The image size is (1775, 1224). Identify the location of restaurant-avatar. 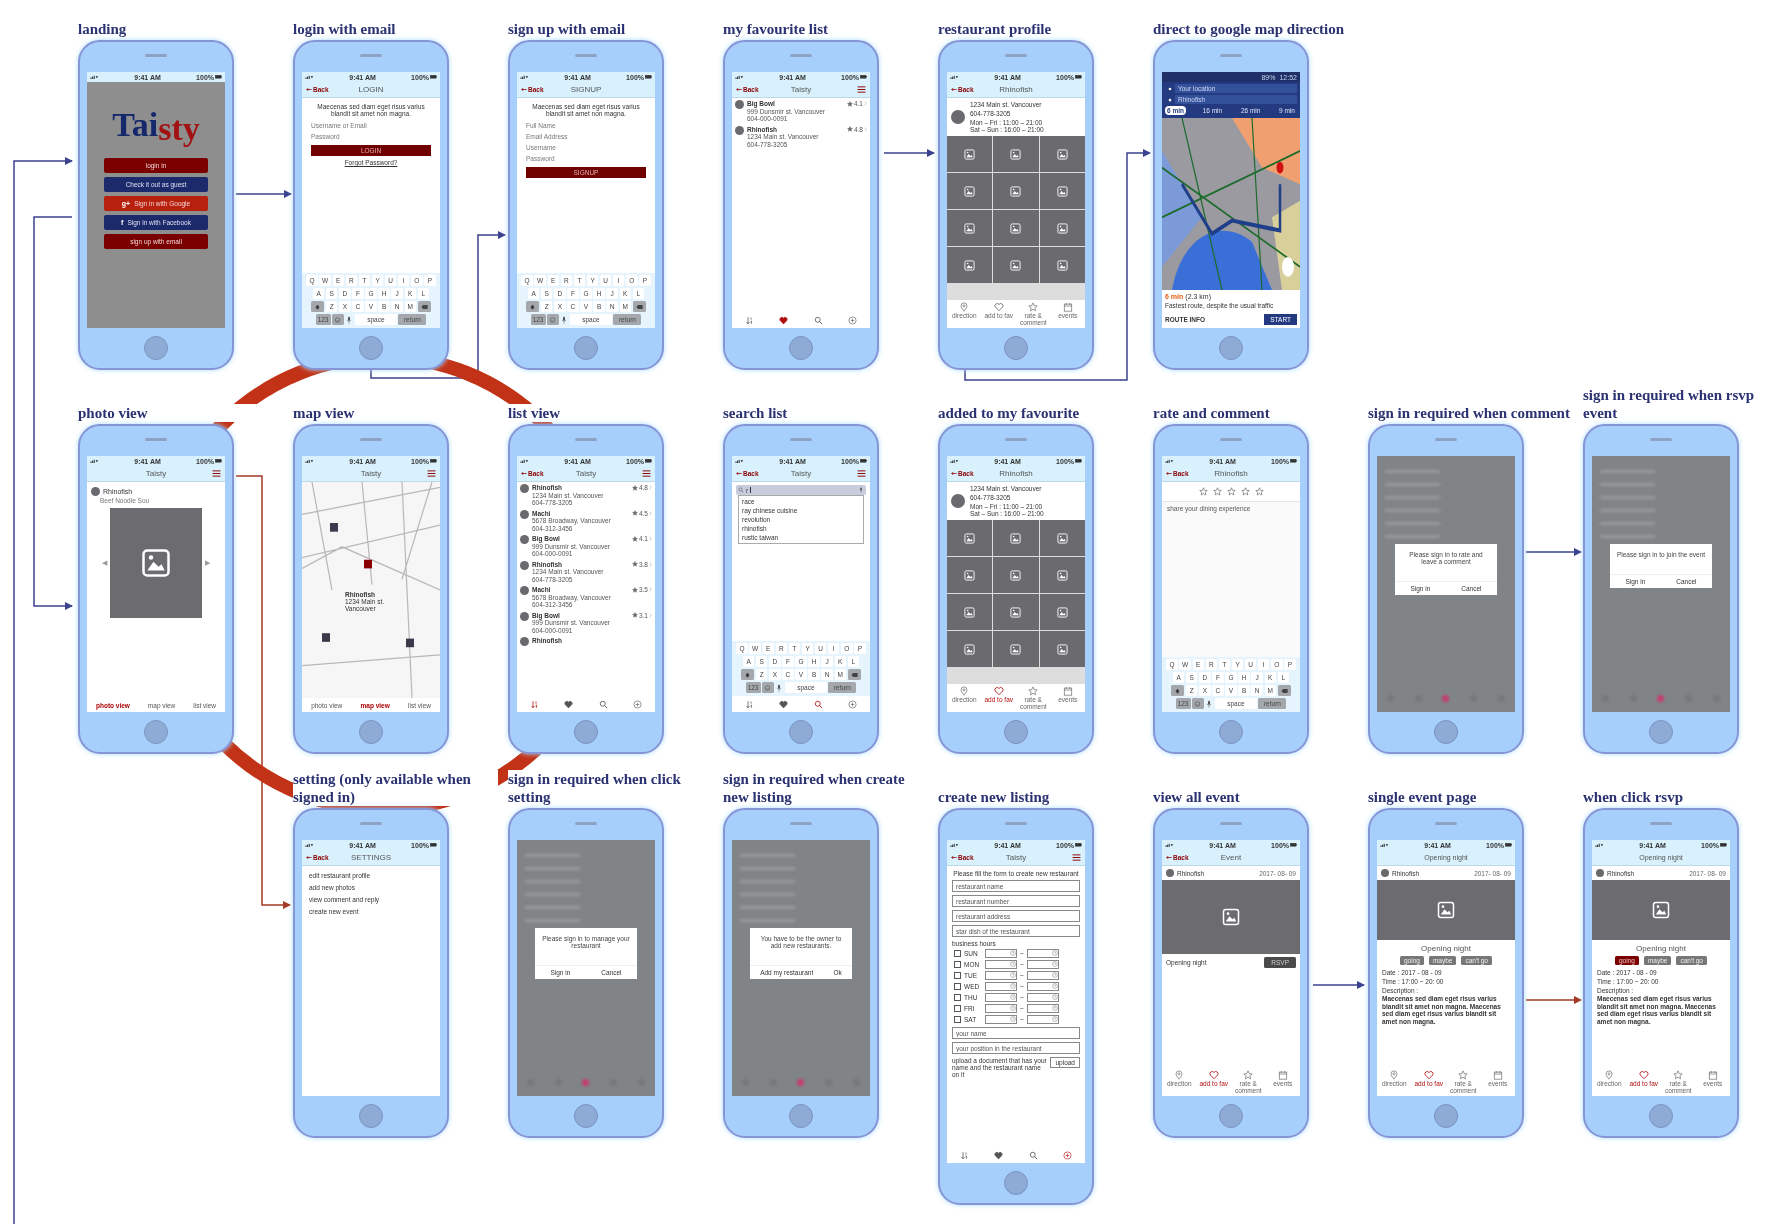
(1385, 873).